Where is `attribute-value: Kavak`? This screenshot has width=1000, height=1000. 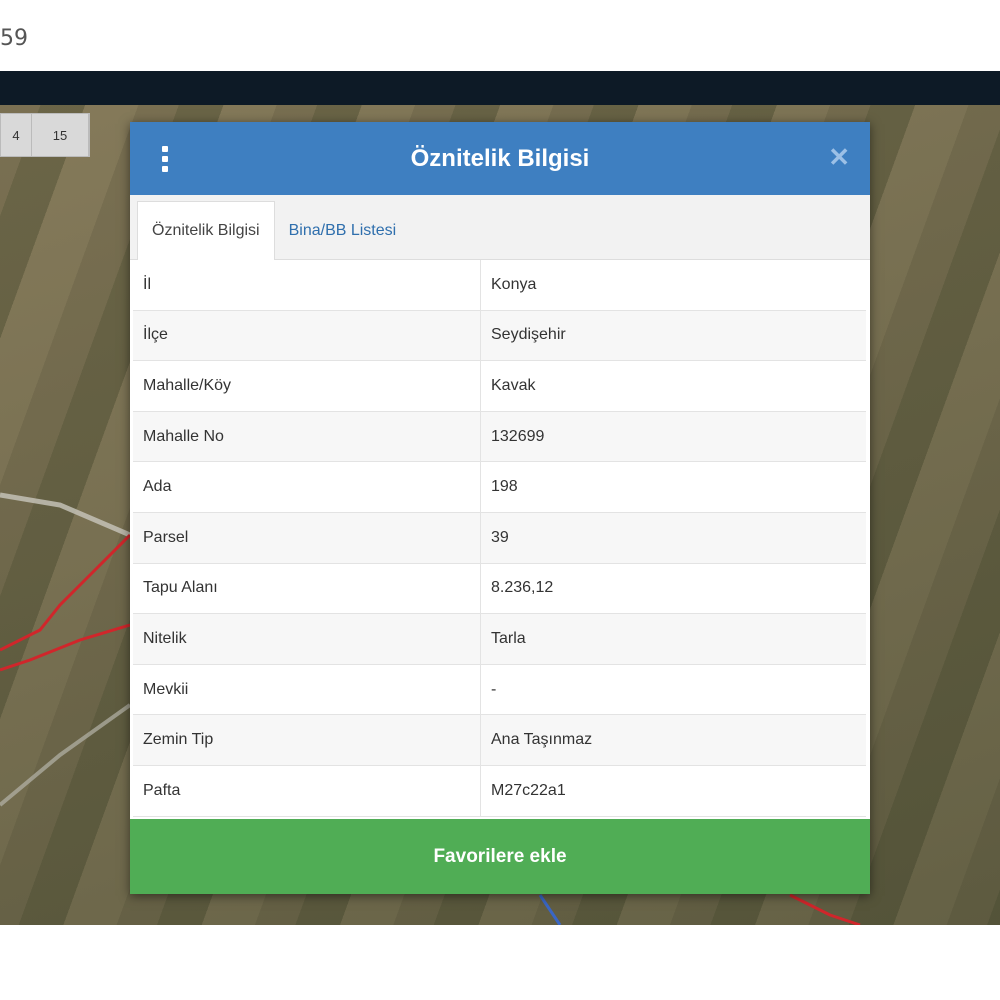
attribute-value: Kavak is located at coordinates (673, 386).